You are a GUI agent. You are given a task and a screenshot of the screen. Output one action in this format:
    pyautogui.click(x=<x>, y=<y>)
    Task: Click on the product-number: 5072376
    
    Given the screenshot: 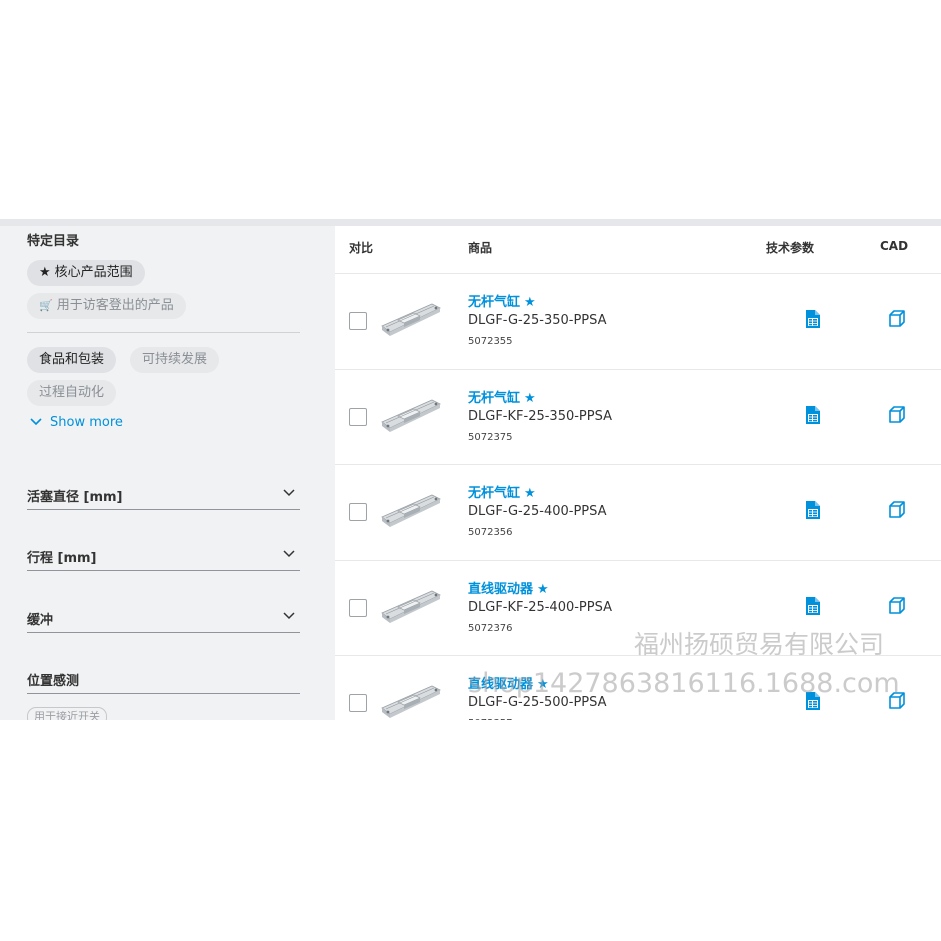 What is the action you would take?
    pyautogui.click(x=490, y=628)
    